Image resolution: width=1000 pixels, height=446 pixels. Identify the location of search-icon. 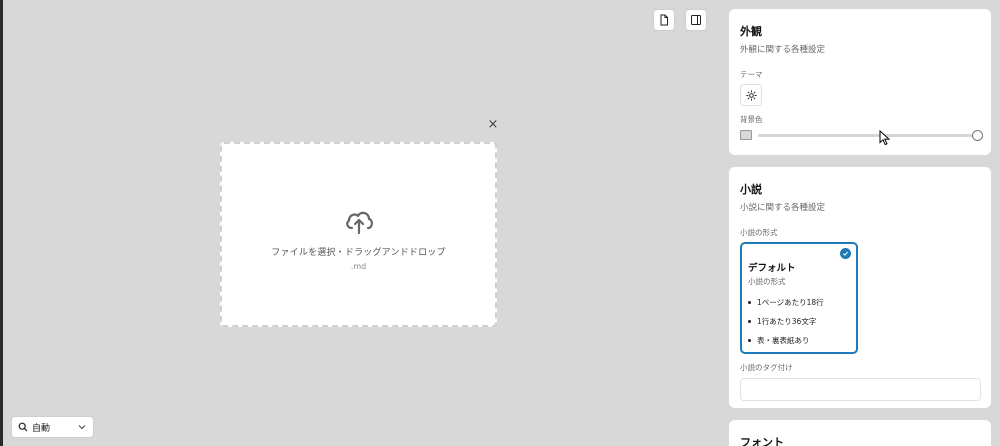
(23, 427).